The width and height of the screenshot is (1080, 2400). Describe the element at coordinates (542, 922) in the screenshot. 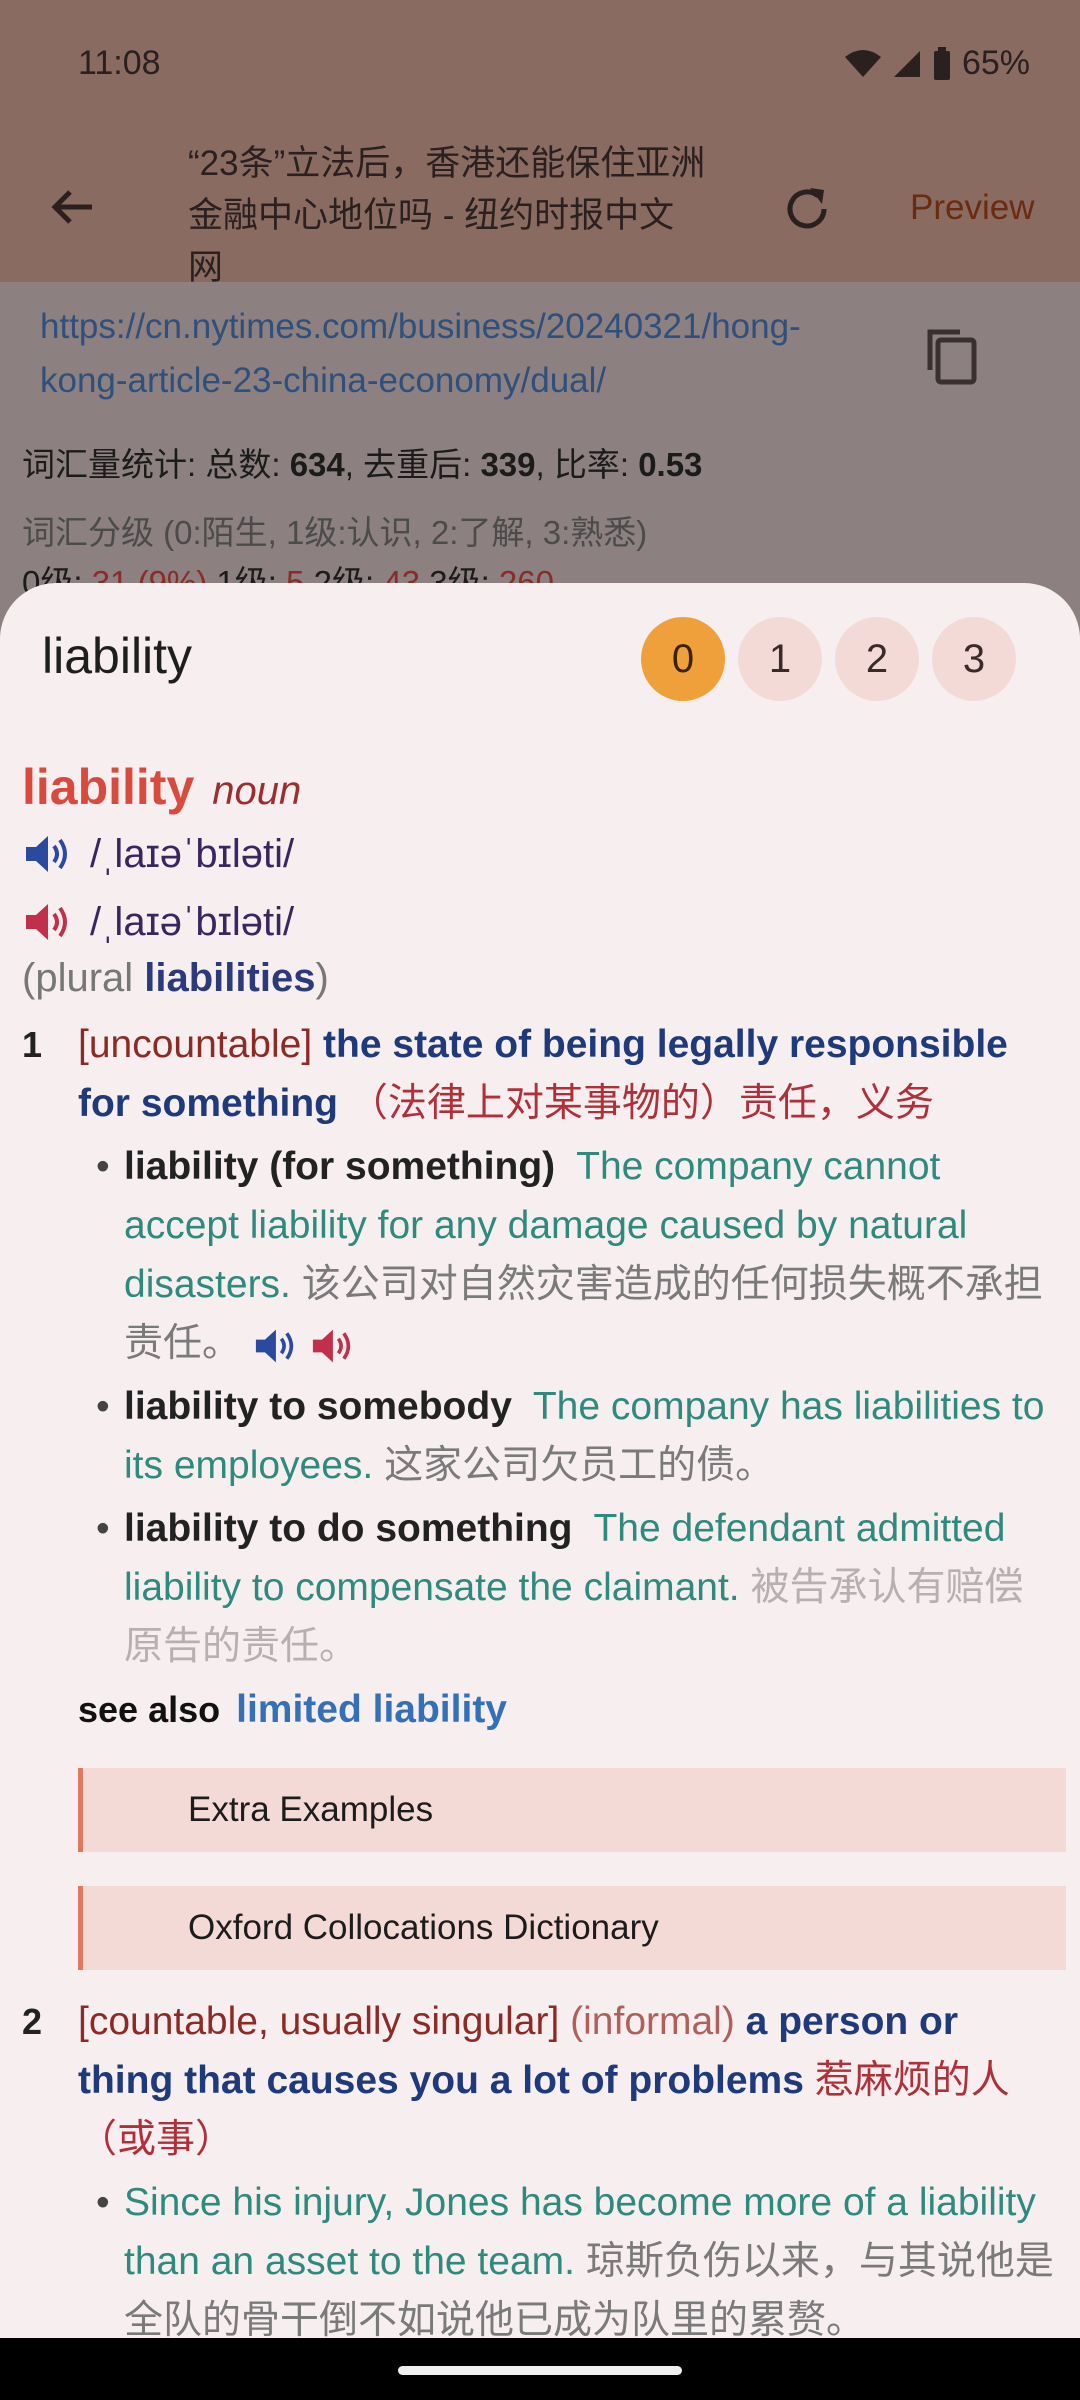

I see `pronunciation-us: /ˌlaɪəˈbɪləti/` at that location.